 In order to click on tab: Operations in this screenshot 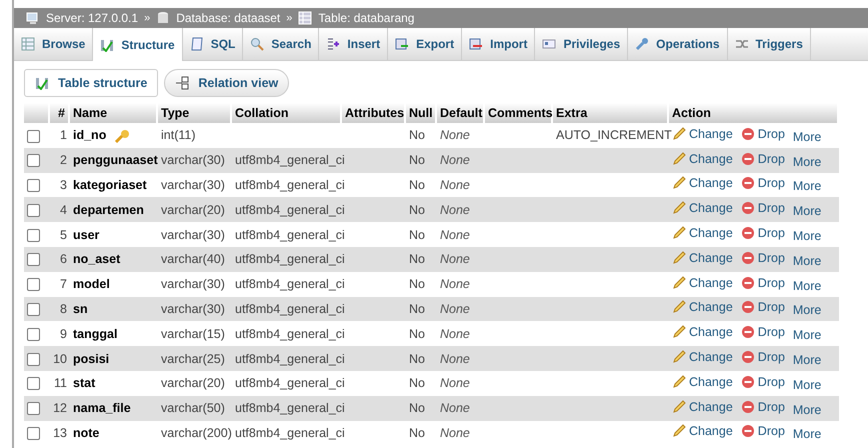, I will do `click(678, 44)`.